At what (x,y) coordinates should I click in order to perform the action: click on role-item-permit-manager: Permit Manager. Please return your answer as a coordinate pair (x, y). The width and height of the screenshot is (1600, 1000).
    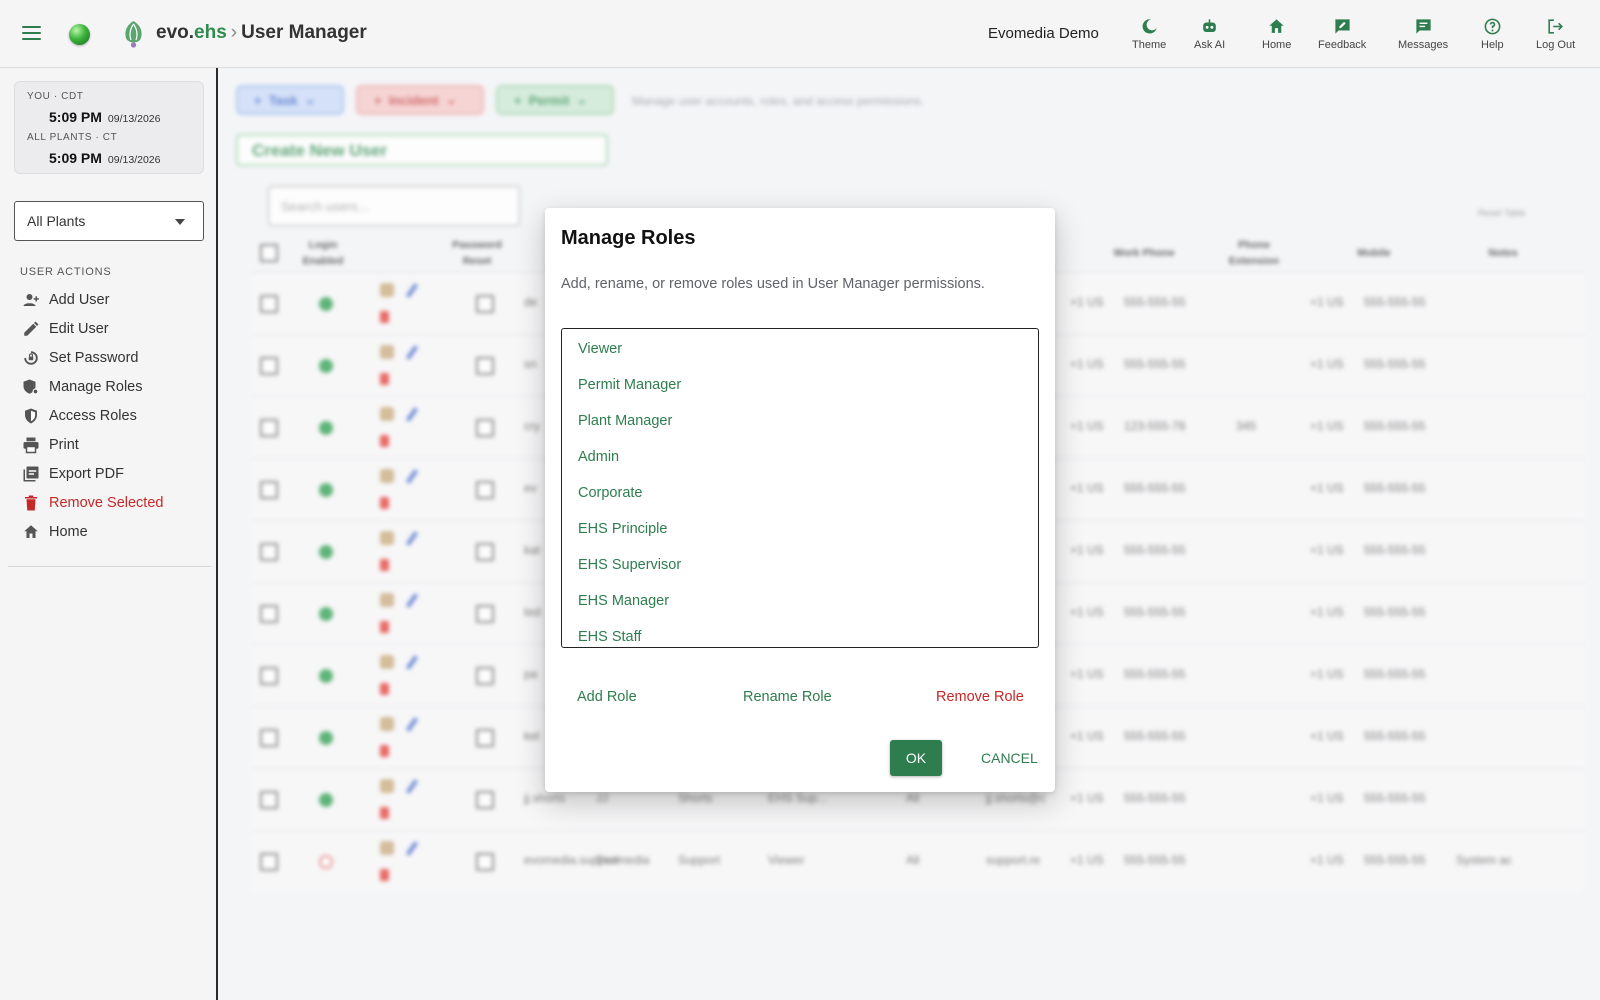
    Looking at the image, I should click on (800, 385).